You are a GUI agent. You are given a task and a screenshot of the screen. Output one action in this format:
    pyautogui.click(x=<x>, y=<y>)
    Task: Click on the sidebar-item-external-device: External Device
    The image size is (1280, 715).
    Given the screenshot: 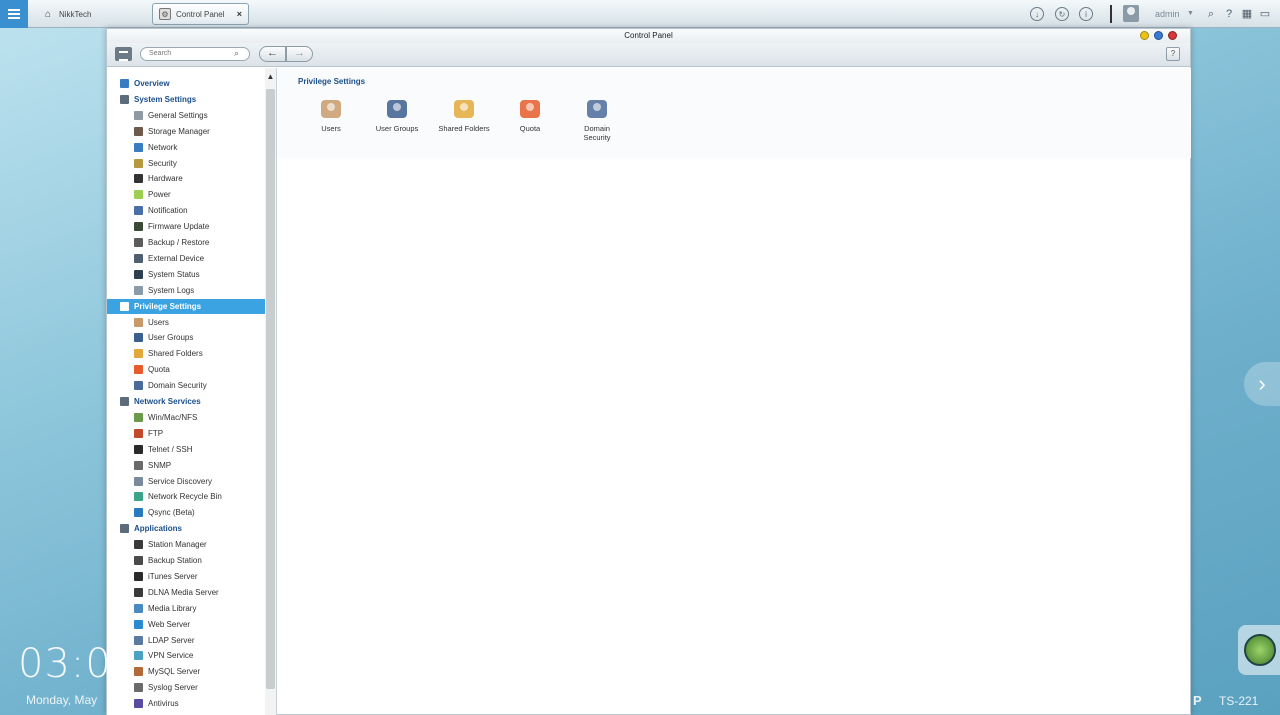 What is the action you would take?
    pyautogui.click(x=186, y=258)
    